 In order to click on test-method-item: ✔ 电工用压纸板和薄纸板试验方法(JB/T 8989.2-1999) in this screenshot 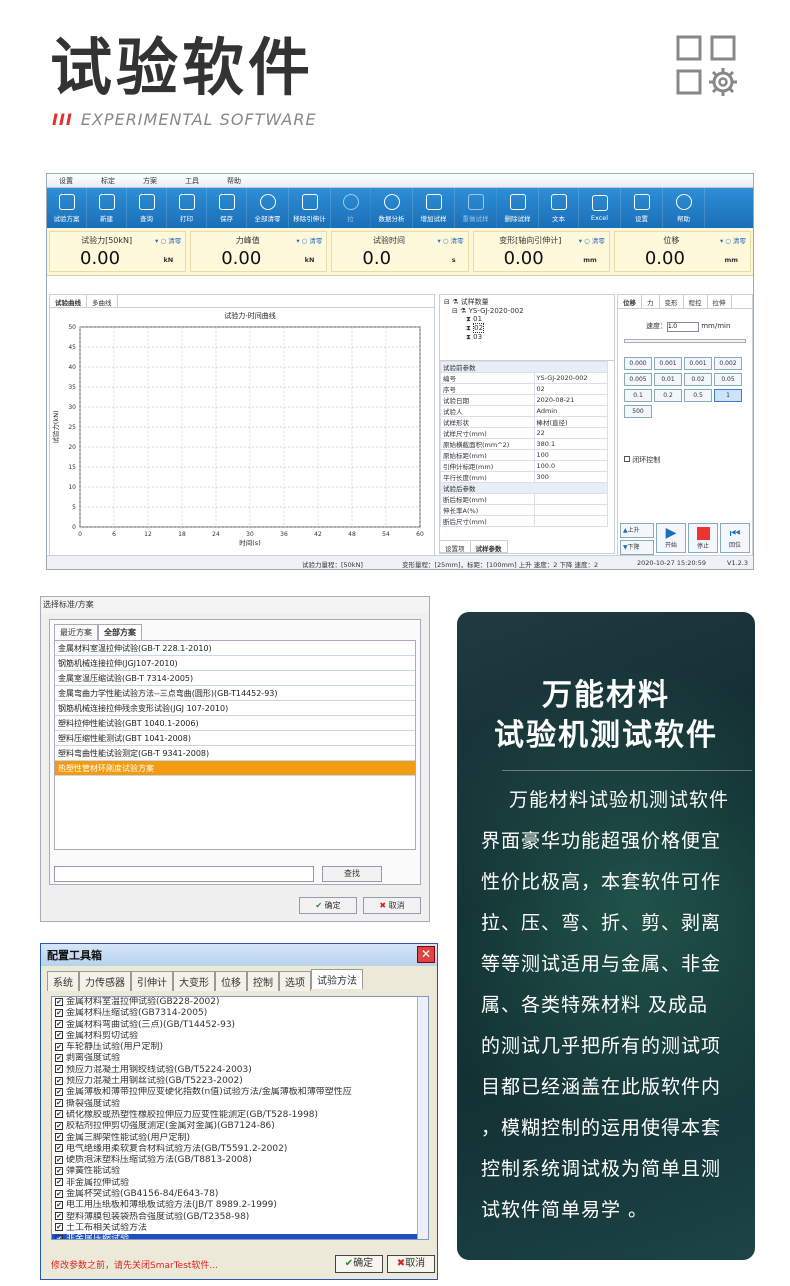, I will do `click(240, 1205)`.